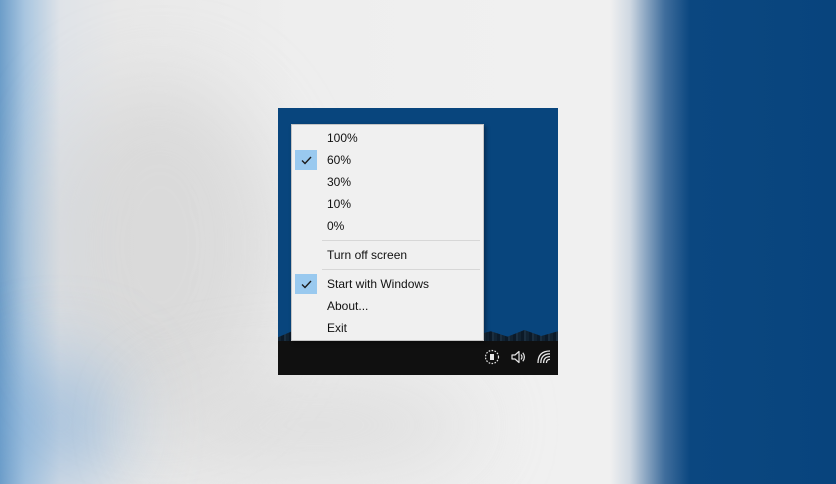 Image resolution: width=836 pixels, height=484 pixels. I want to click on menu-item-label: Start with Windows, so click(378, 284).